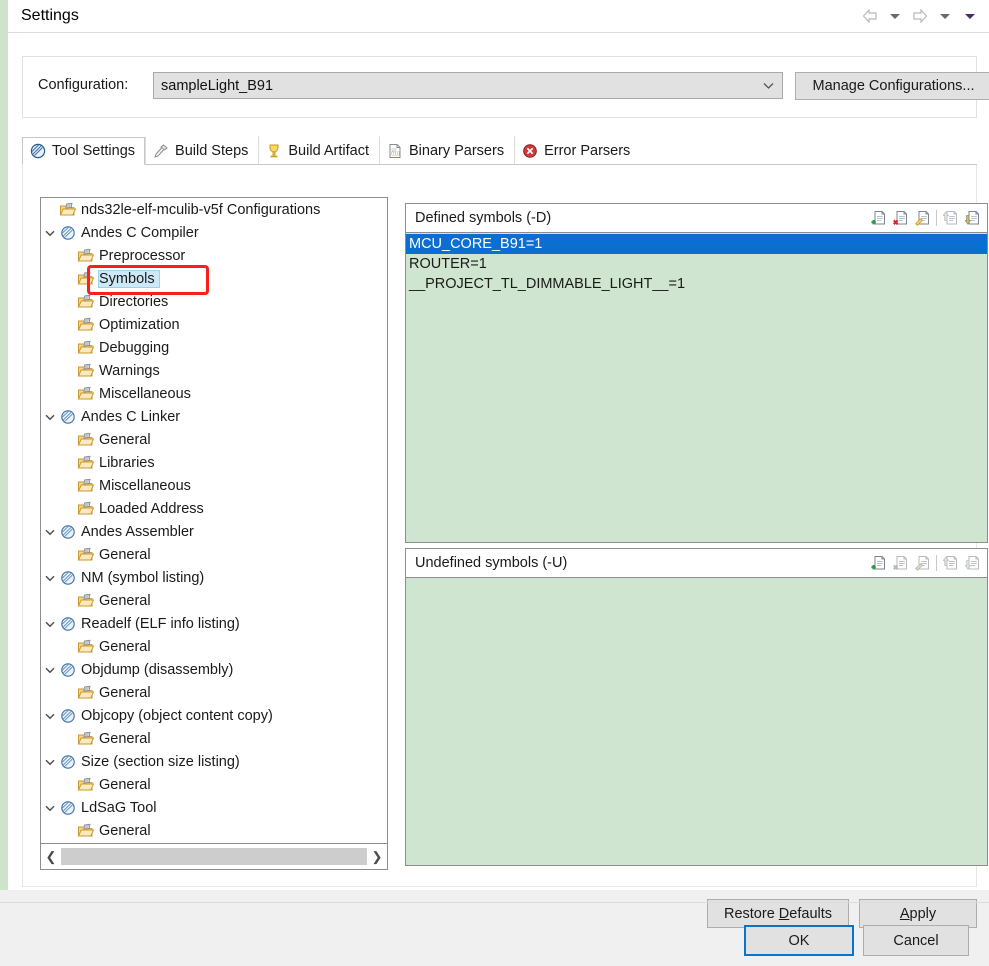 The width and height of the screenshot is (989, 966). What do you see at coordinates (395, 150) in the screenshot?
I see `binary-parsers-icon: 010` at bounding box center [395, 150].